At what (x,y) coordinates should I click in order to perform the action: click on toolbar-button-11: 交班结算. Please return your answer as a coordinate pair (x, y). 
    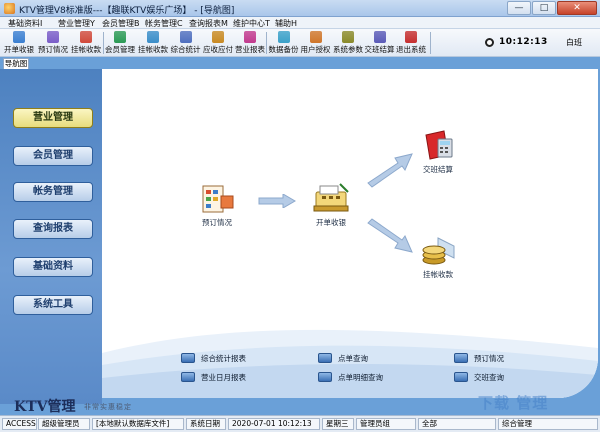
    Looking at the image, I should click on (379, 43).